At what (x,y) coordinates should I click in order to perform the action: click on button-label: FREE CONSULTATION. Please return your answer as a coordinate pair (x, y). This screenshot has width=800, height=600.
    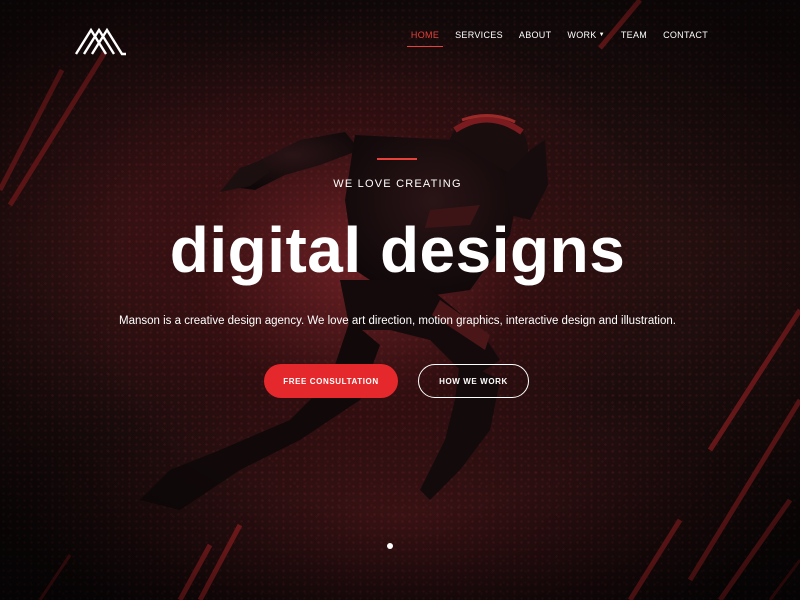
    Looking at the image, I should click on (331, 381).